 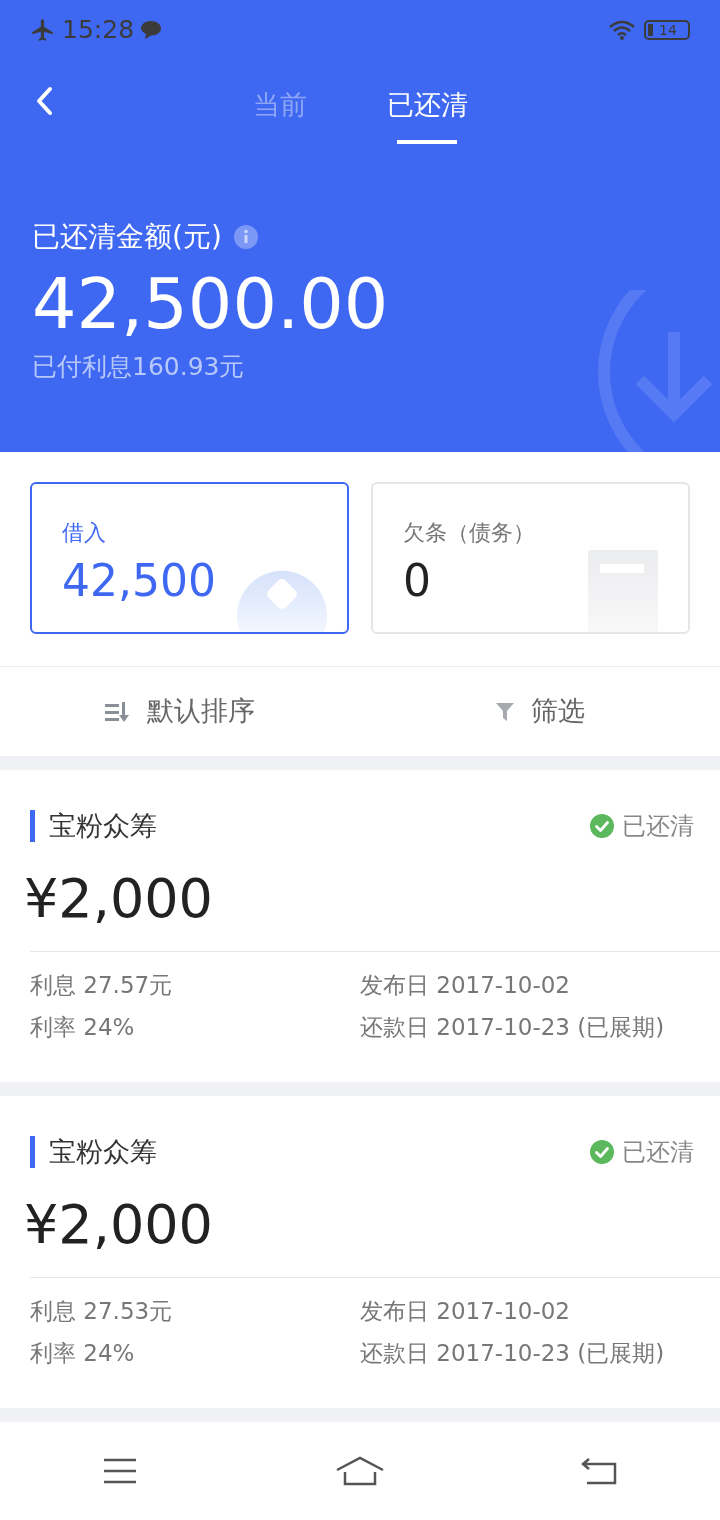 What do you see at coordinates (540, 711) in the screenshot?
I see `filter-button: 筛选` at bounding box center [540, 711].